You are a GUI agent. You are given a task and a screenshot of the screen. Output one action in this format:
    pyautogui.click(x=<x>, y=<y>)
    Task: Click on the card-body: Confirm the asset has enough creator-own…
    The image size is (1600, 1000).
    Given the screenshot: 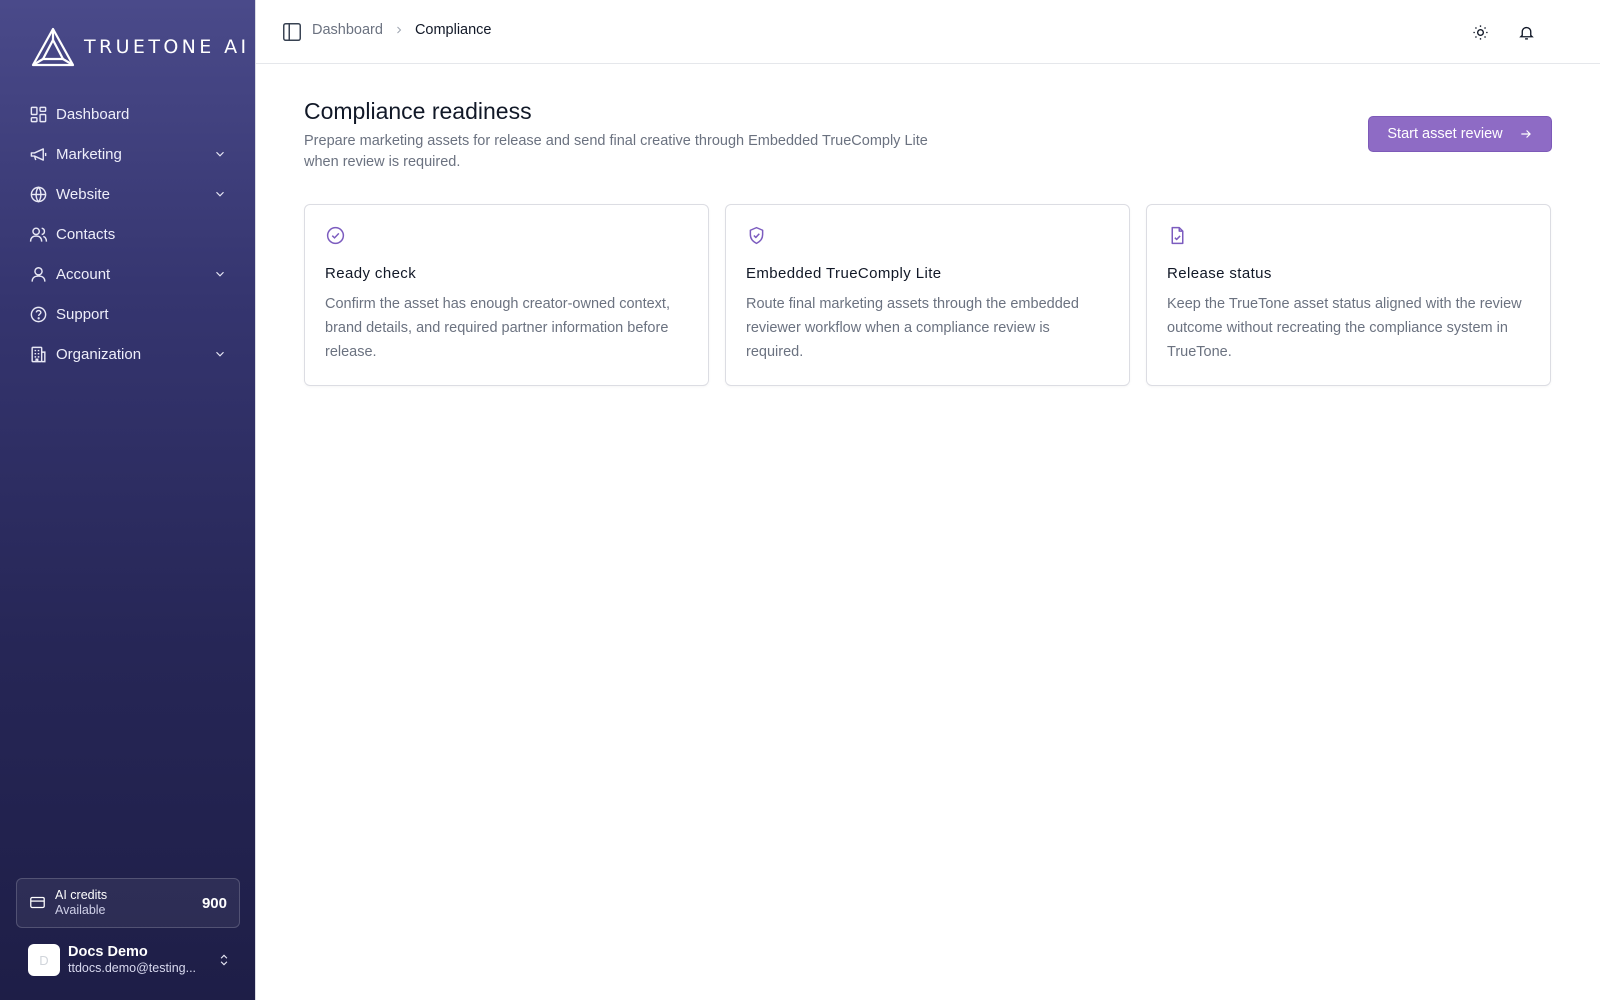 What is the action you would take?
    pyautogui.click(x=497, y=328)
    